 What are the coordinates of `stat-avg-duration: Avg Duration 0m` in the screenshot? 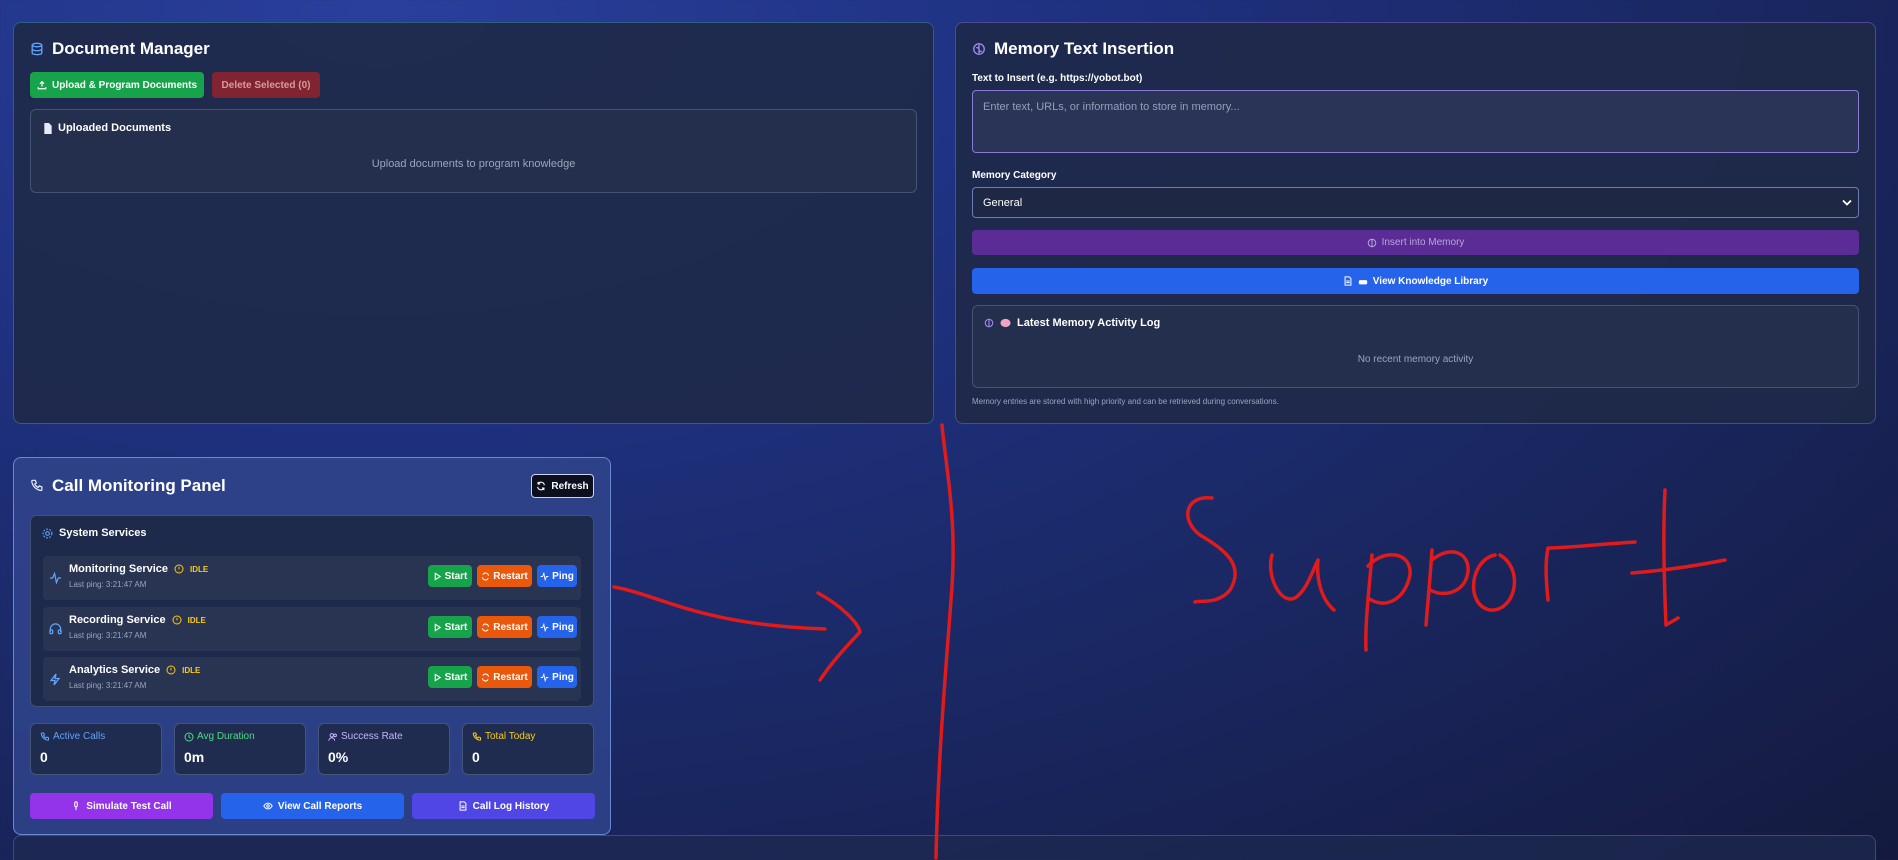 It's located at (240, 749).